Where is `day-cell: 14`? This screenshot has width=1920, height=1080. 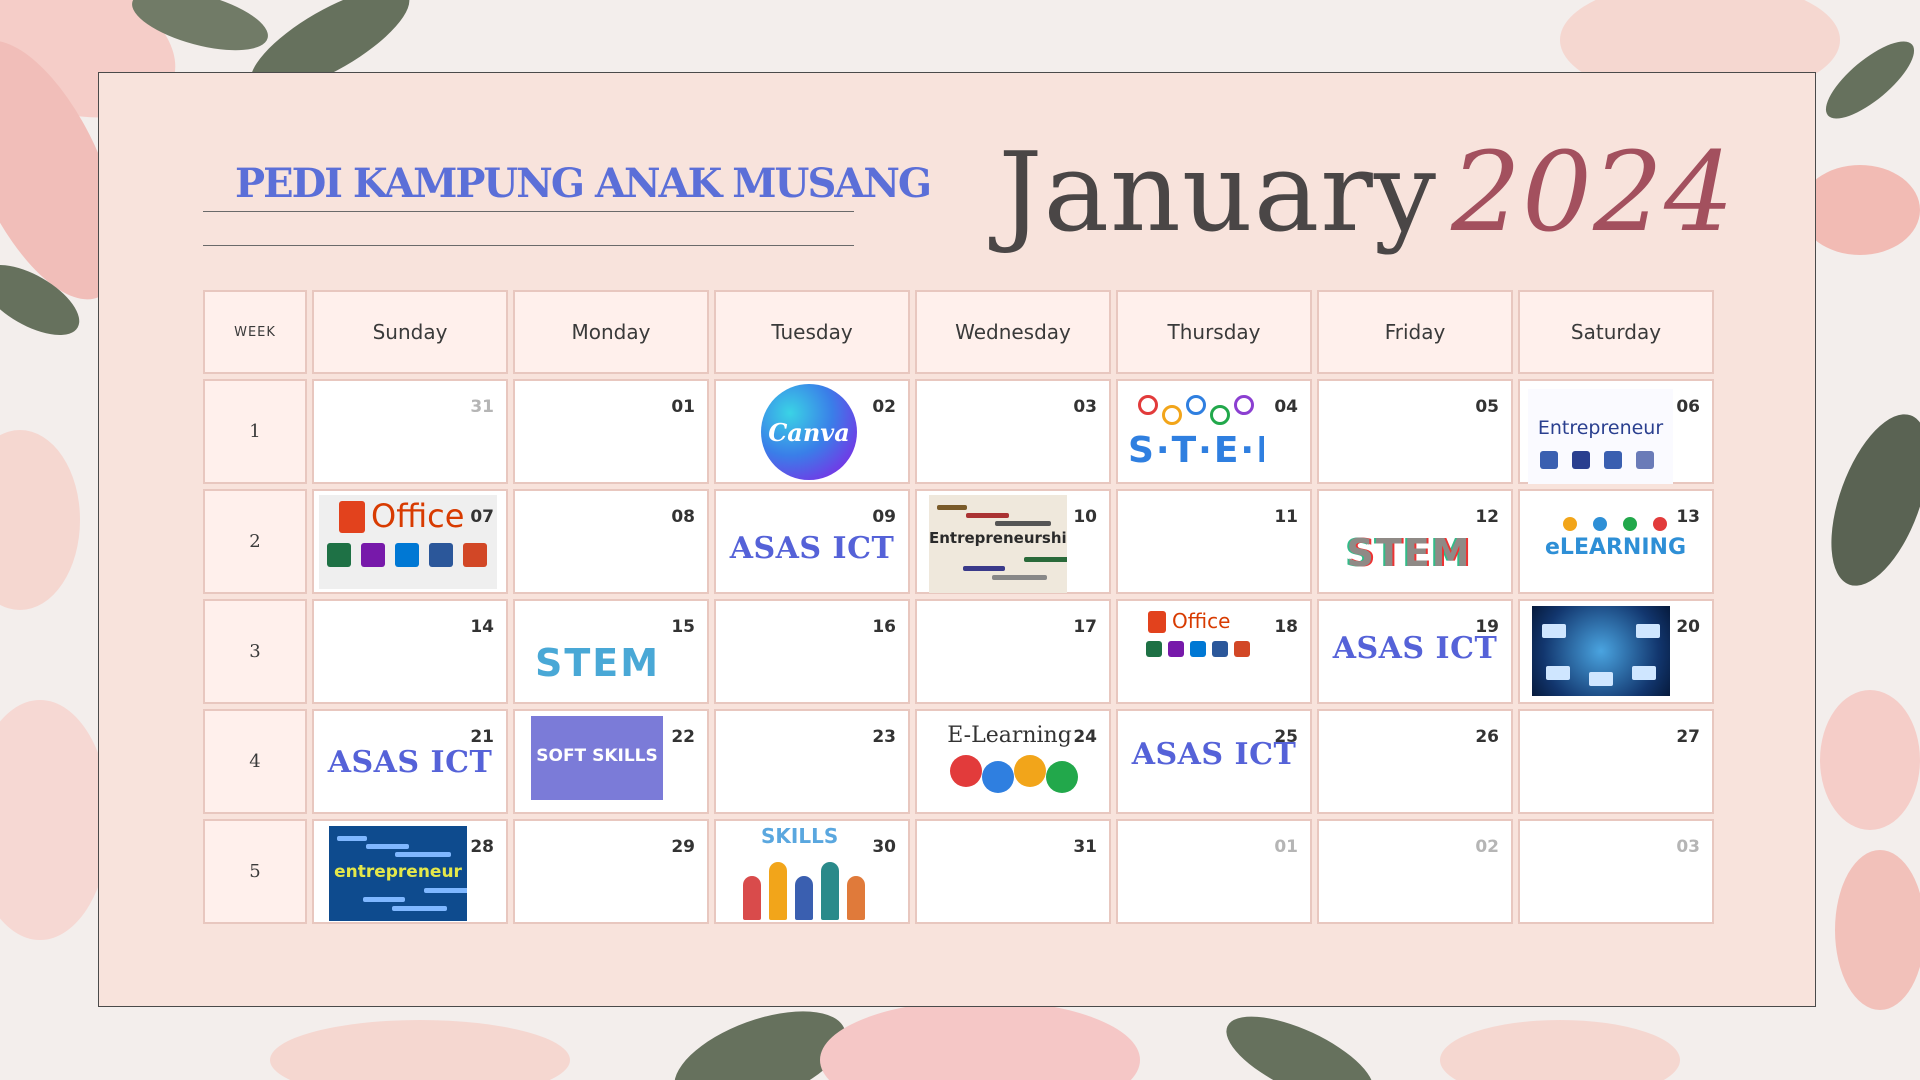 day-cell: 14 is located at coordinates (410, 651).